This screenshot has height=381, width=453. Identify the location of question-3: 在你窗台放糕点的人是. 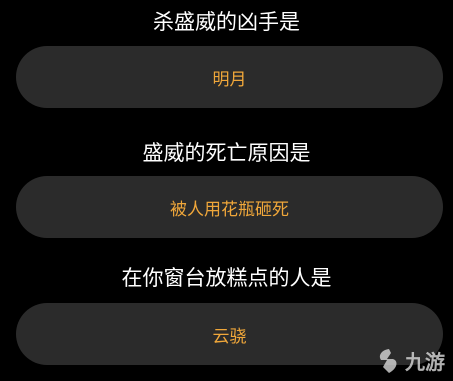
(226, 278).